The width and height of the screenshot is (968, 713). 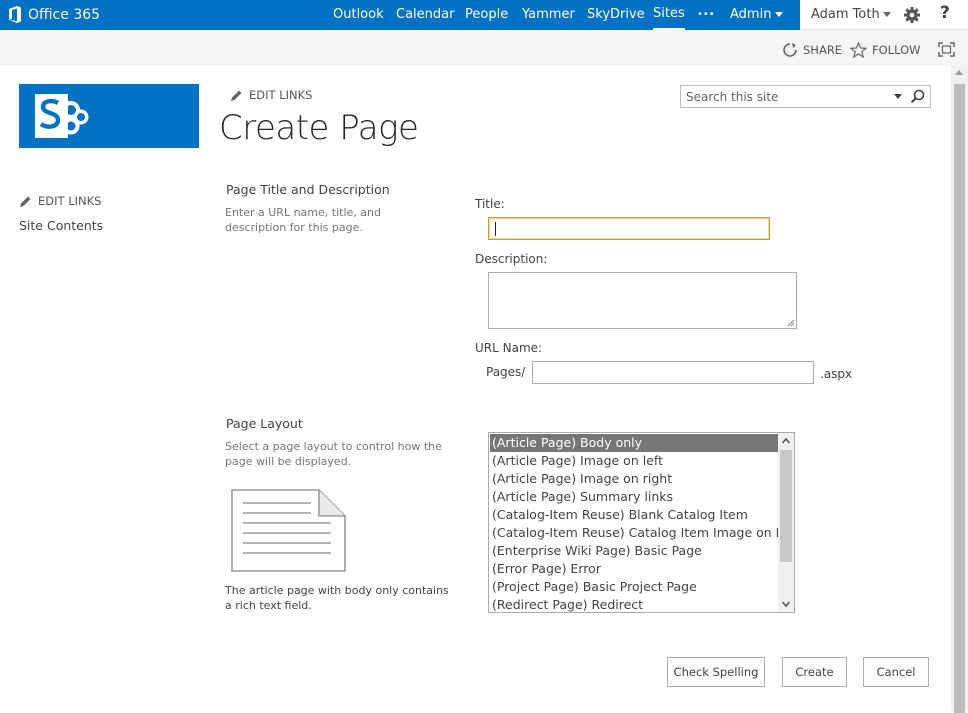 What do you see at coordinates (946, 49) in the screenshot?
I see `focus-icon` at bounding box center [946, 49].